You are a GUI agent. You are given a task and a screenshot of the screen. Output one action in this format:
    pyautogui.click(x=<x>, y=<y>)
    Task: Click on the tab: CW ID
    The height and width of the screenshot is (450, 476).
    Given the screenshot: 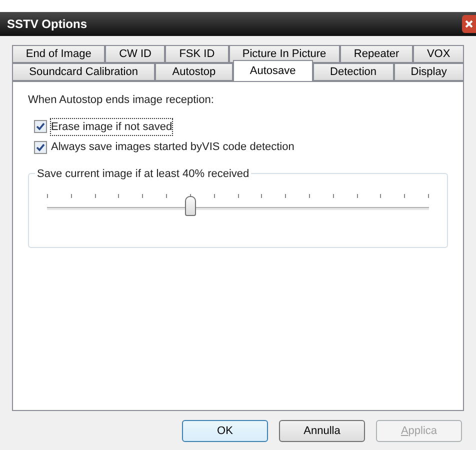 What is the action you would take?
    pyautogui.click(x=135, y=54)
    